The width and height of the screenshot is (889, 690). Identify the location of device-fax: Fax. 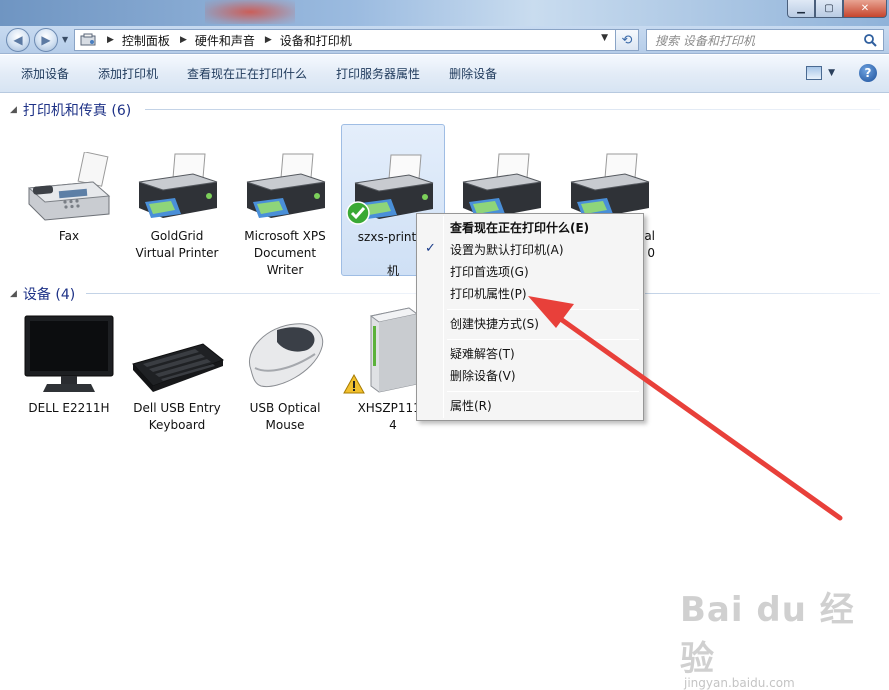
(69, 189).